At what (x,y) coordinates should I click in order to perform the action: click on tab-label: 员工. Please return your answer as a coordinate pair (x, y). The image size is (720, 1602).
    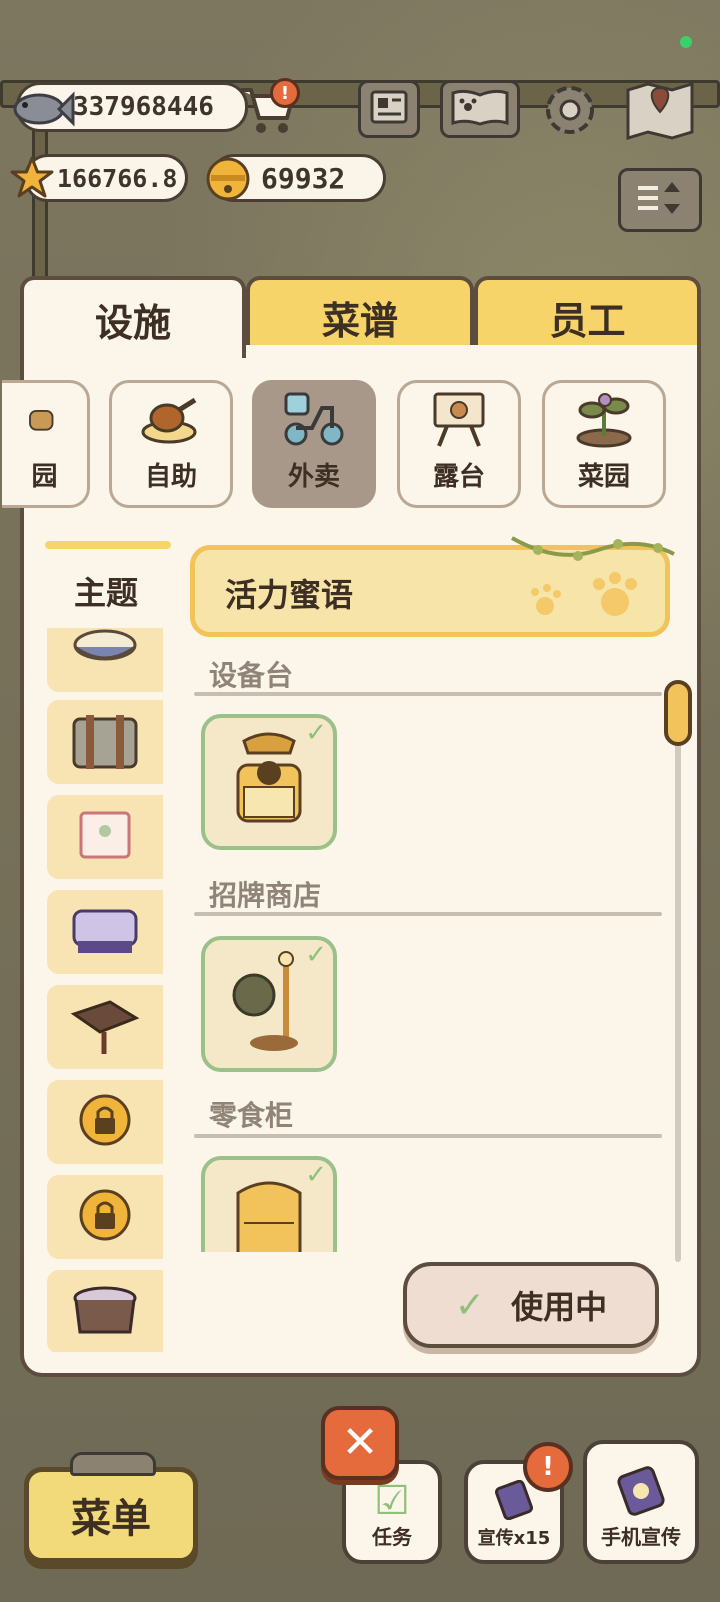
    Looking at the image, I should click on (587, 320).